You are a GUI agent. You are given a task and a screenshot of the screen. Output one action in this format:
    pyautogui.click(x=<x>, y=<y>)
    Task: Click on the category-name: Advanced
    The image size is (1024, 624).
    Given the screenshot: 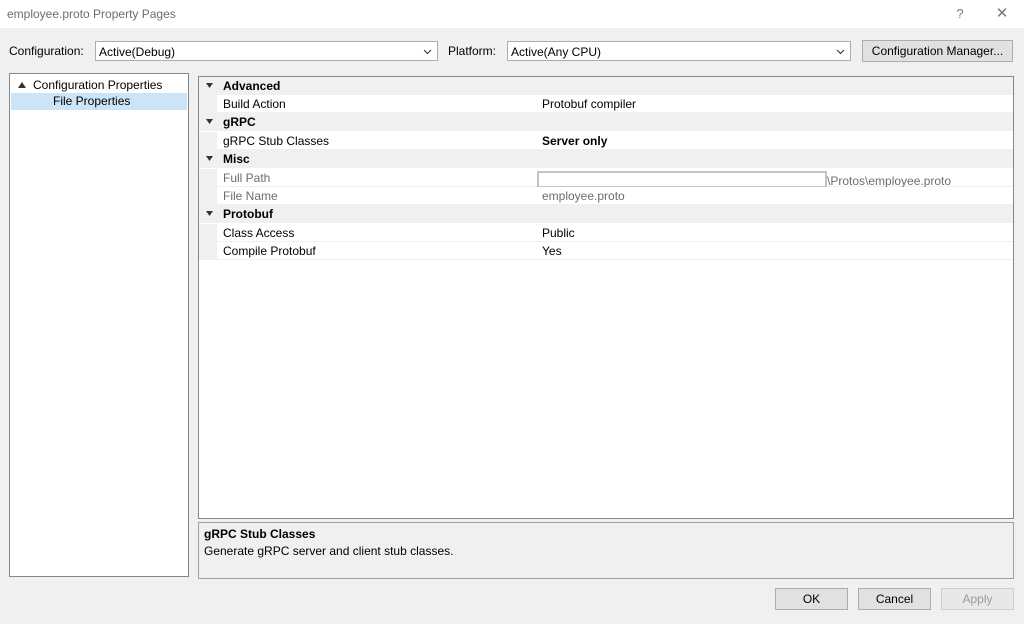 What is the action you would take?
    pyautogui.click(x=252, y=86)
    